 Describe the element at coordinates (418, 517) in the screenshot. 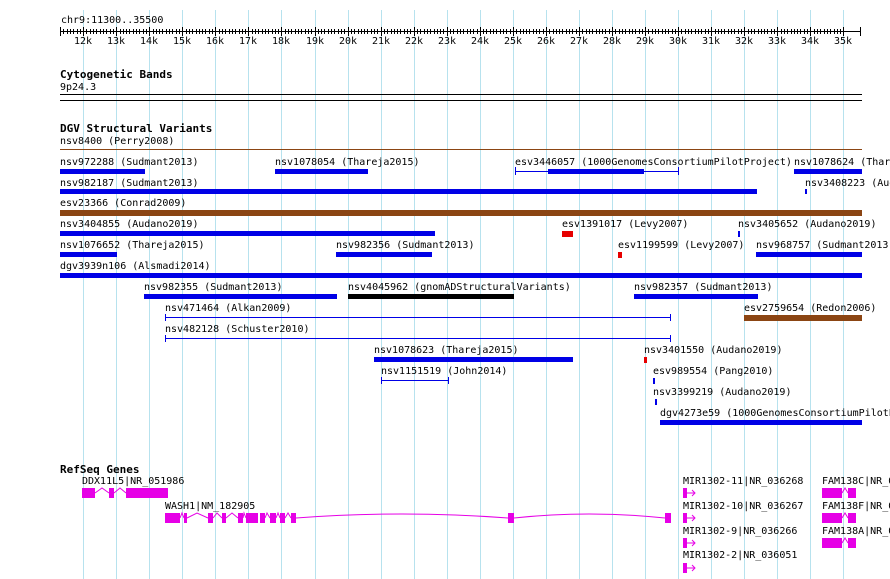

I see `gene-model-wash1` at that location.